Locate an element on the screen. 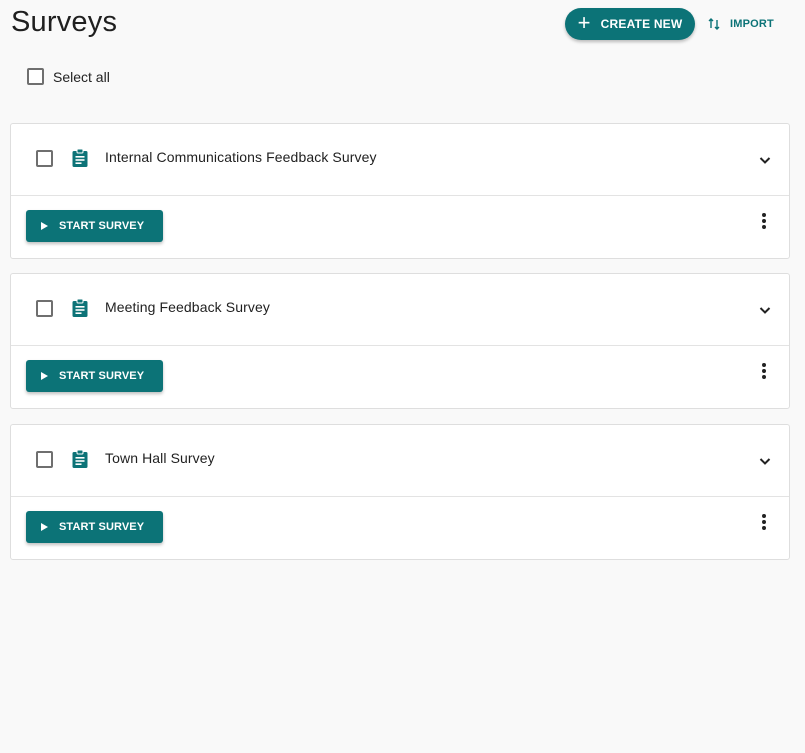 The width and height of the screenshot is (805, 753). survey-title: Internal Communications Feedback Survey is located at coordinates (241, 157).